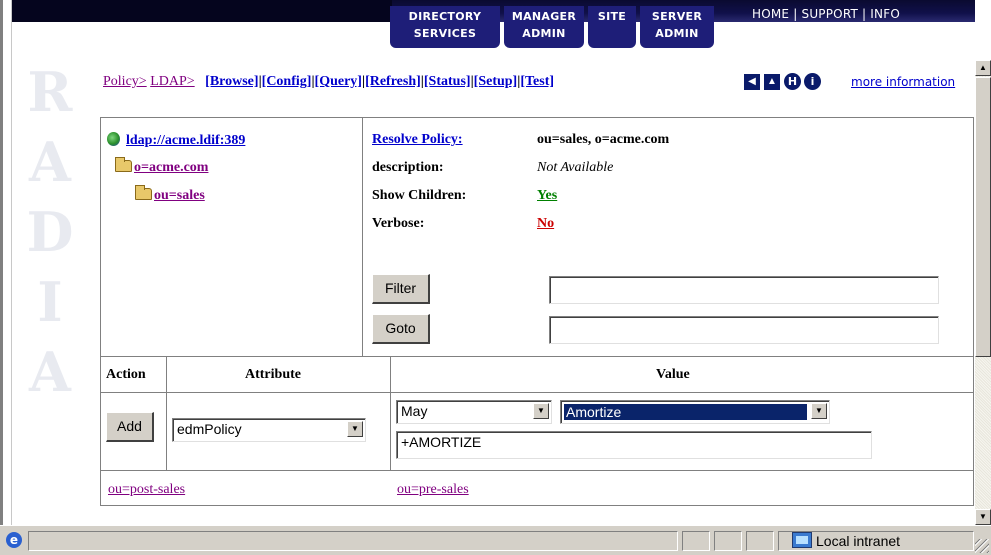 The height and width of the screenshot is (555, 991). Describe the element at coordinates (408, 167) in the screenshot. I see `description-label: description:` at that location.